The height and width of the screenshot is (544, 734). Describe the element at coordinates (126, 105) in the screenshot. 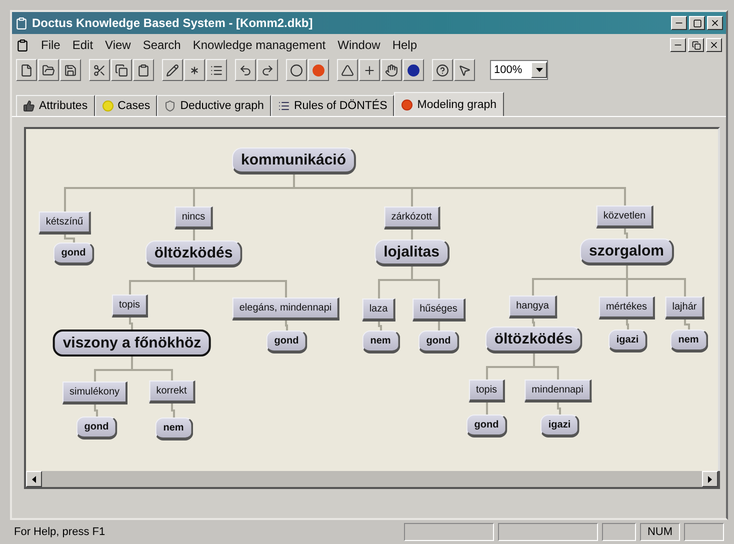

I see `tab: Cases` at that location.